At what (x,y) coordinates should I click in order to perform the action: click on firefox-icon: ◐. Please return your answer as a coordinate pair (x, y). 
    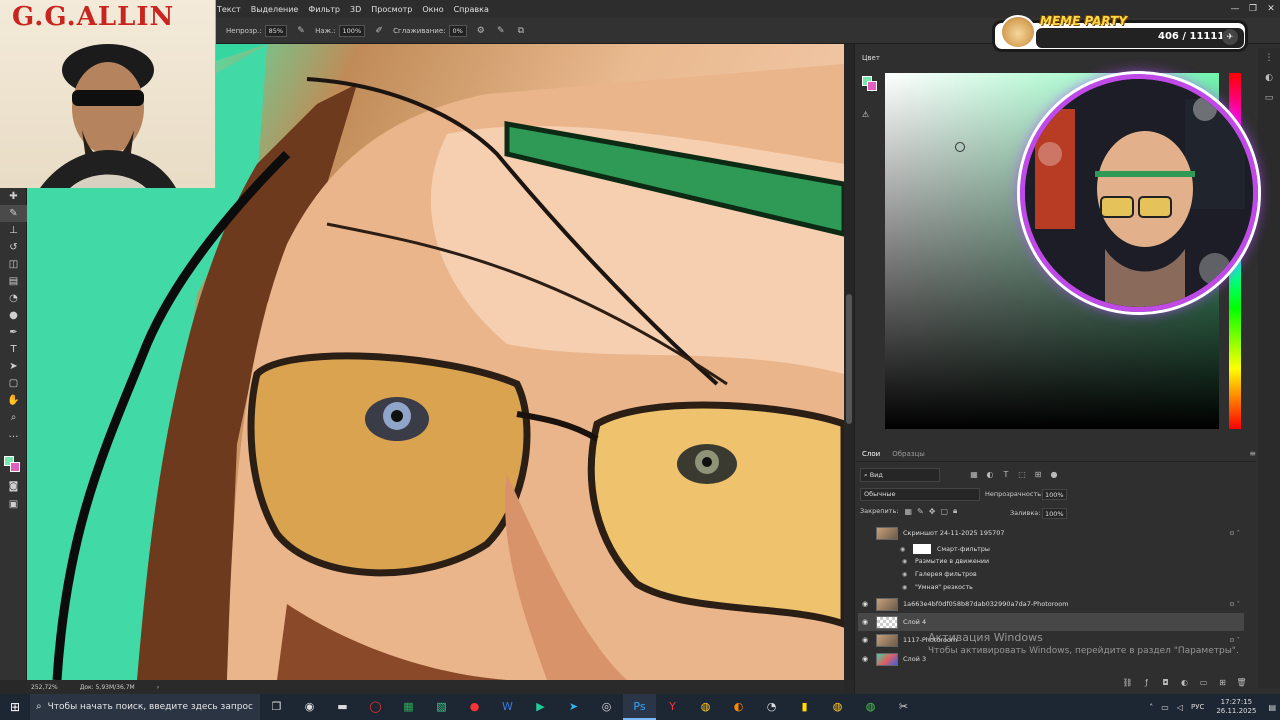
    Looking at the image, I should click on (738, 707).